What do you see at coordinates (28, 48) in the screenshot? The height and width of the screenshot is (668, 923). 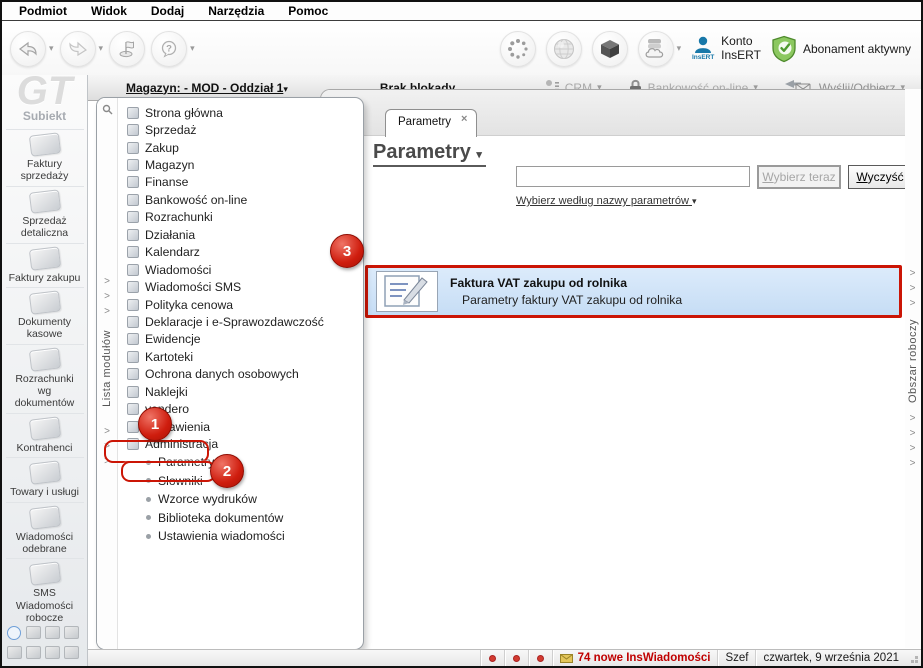 I see `back-button` at bounding box center [28, 48].